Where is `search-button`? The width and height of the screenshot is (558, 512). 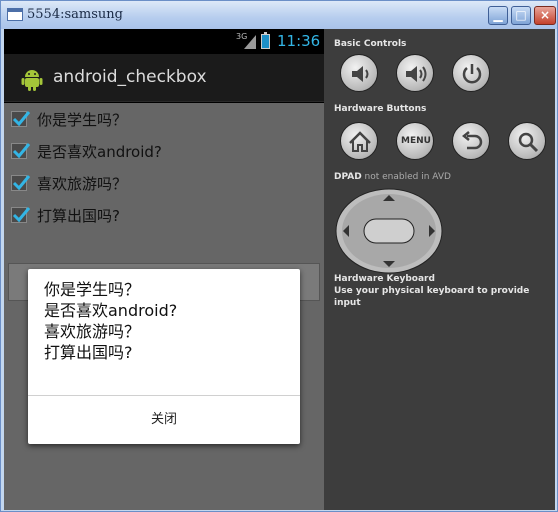
search-button is located at coordinates (527, 141).